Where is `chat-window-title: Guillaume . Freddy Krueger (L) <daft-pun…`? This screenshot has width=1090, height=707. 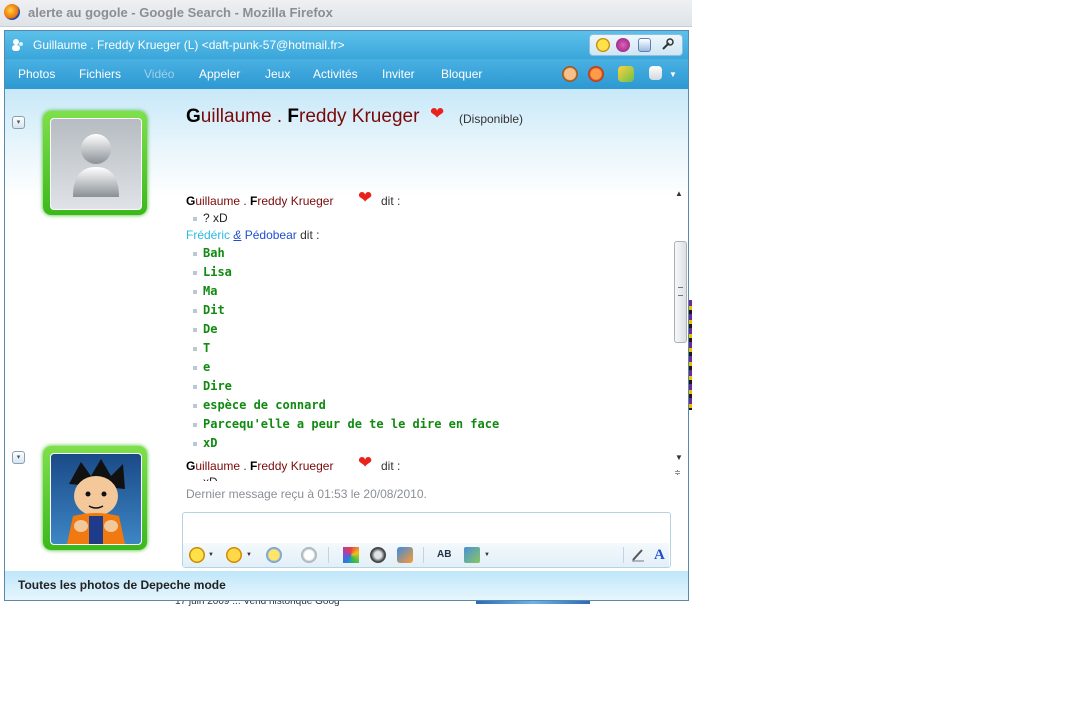 chat-window-title: Guillaume . Freddy Krueger (L) <daft-pun… is located at coordinates (189, 45).